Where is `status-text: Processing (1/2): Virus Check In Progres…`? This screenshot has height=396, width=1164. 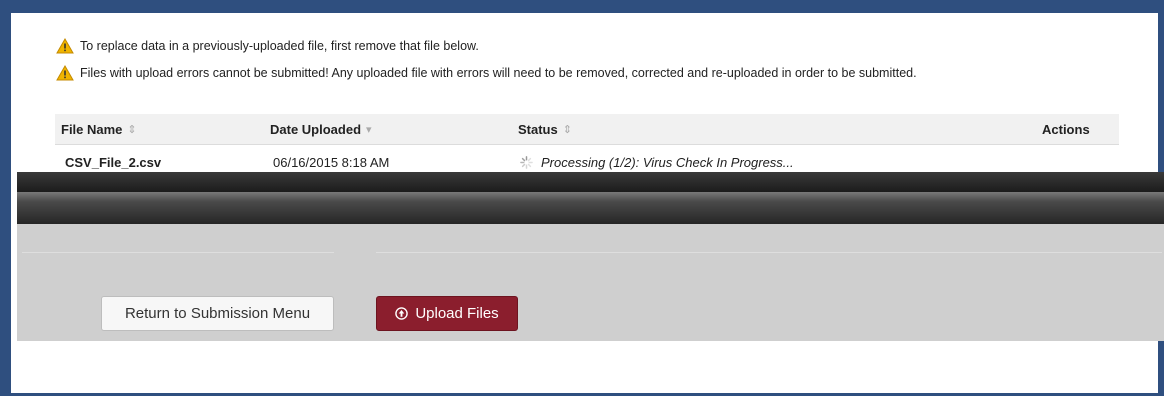
status-text: Processing (1/2): Virus Check In Progres… is located at coordinates (667, 162).